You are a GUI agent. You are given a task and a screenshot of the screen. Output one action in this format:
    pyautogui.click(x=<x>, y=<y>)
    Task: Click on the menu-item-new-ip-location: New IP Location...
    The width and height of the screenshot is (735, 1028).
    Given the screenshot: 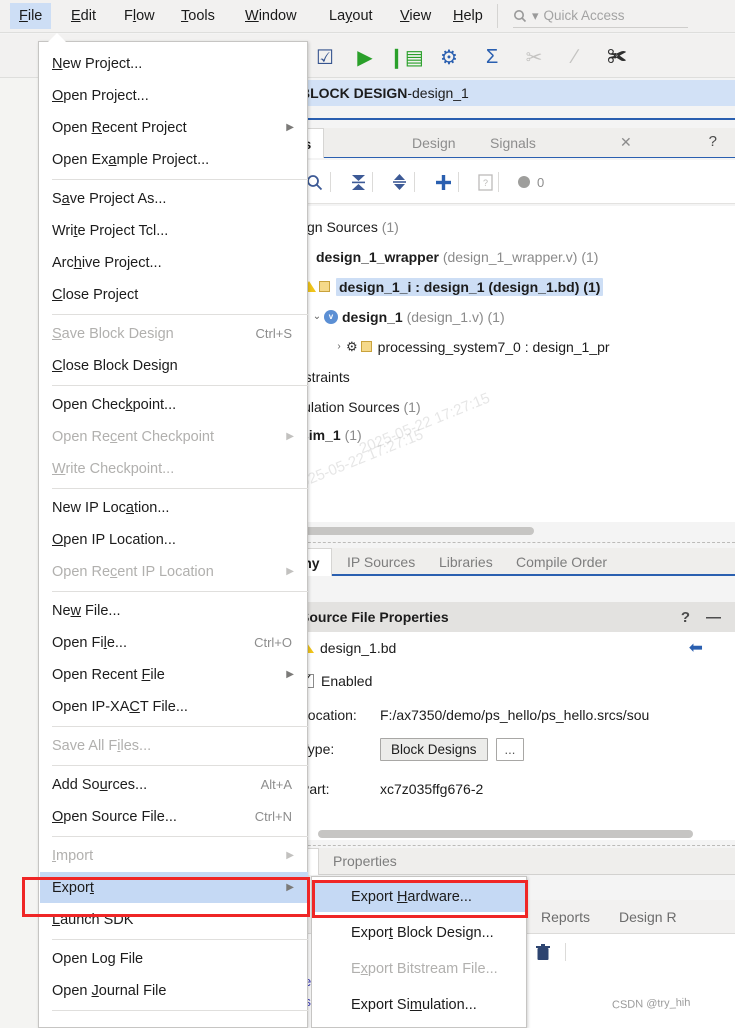 What is the action you would take?
    pyautogui.click(x=174, y=507)
    